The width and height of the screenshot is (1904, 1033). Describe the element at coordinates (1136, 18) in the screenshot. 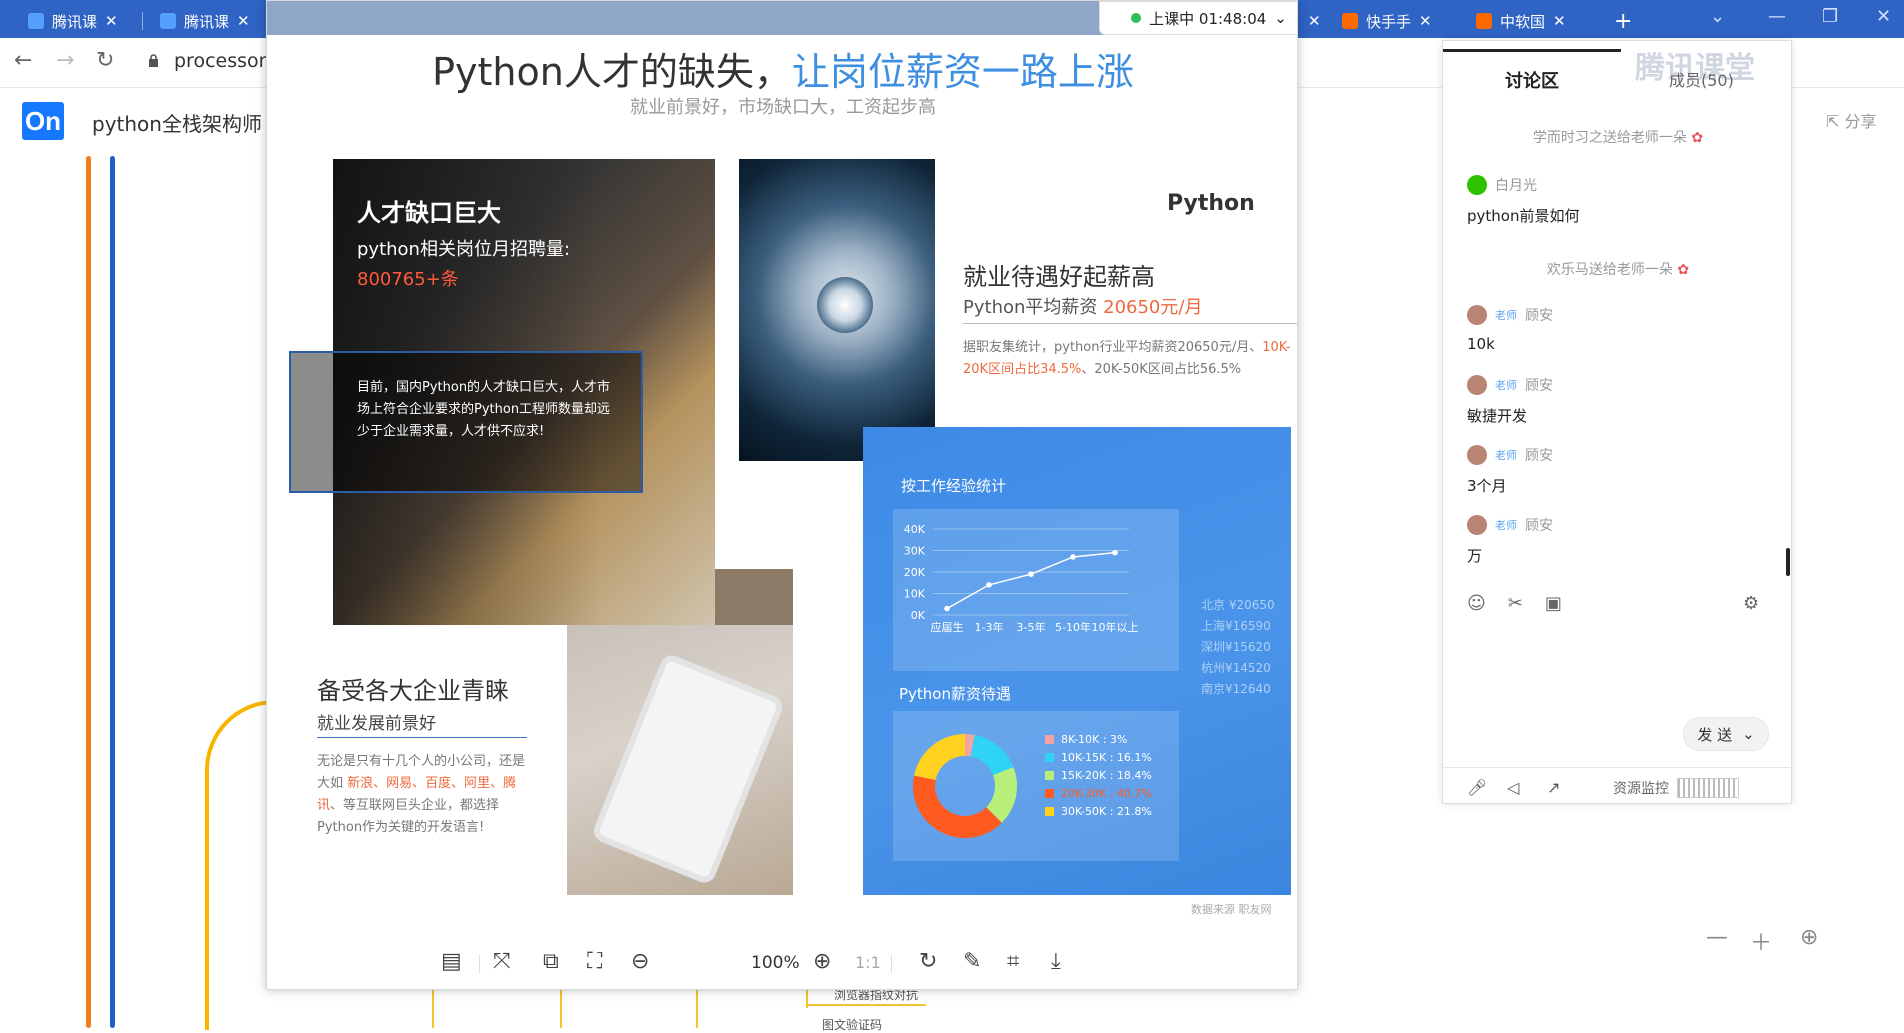

I see `live-dot` at that location.